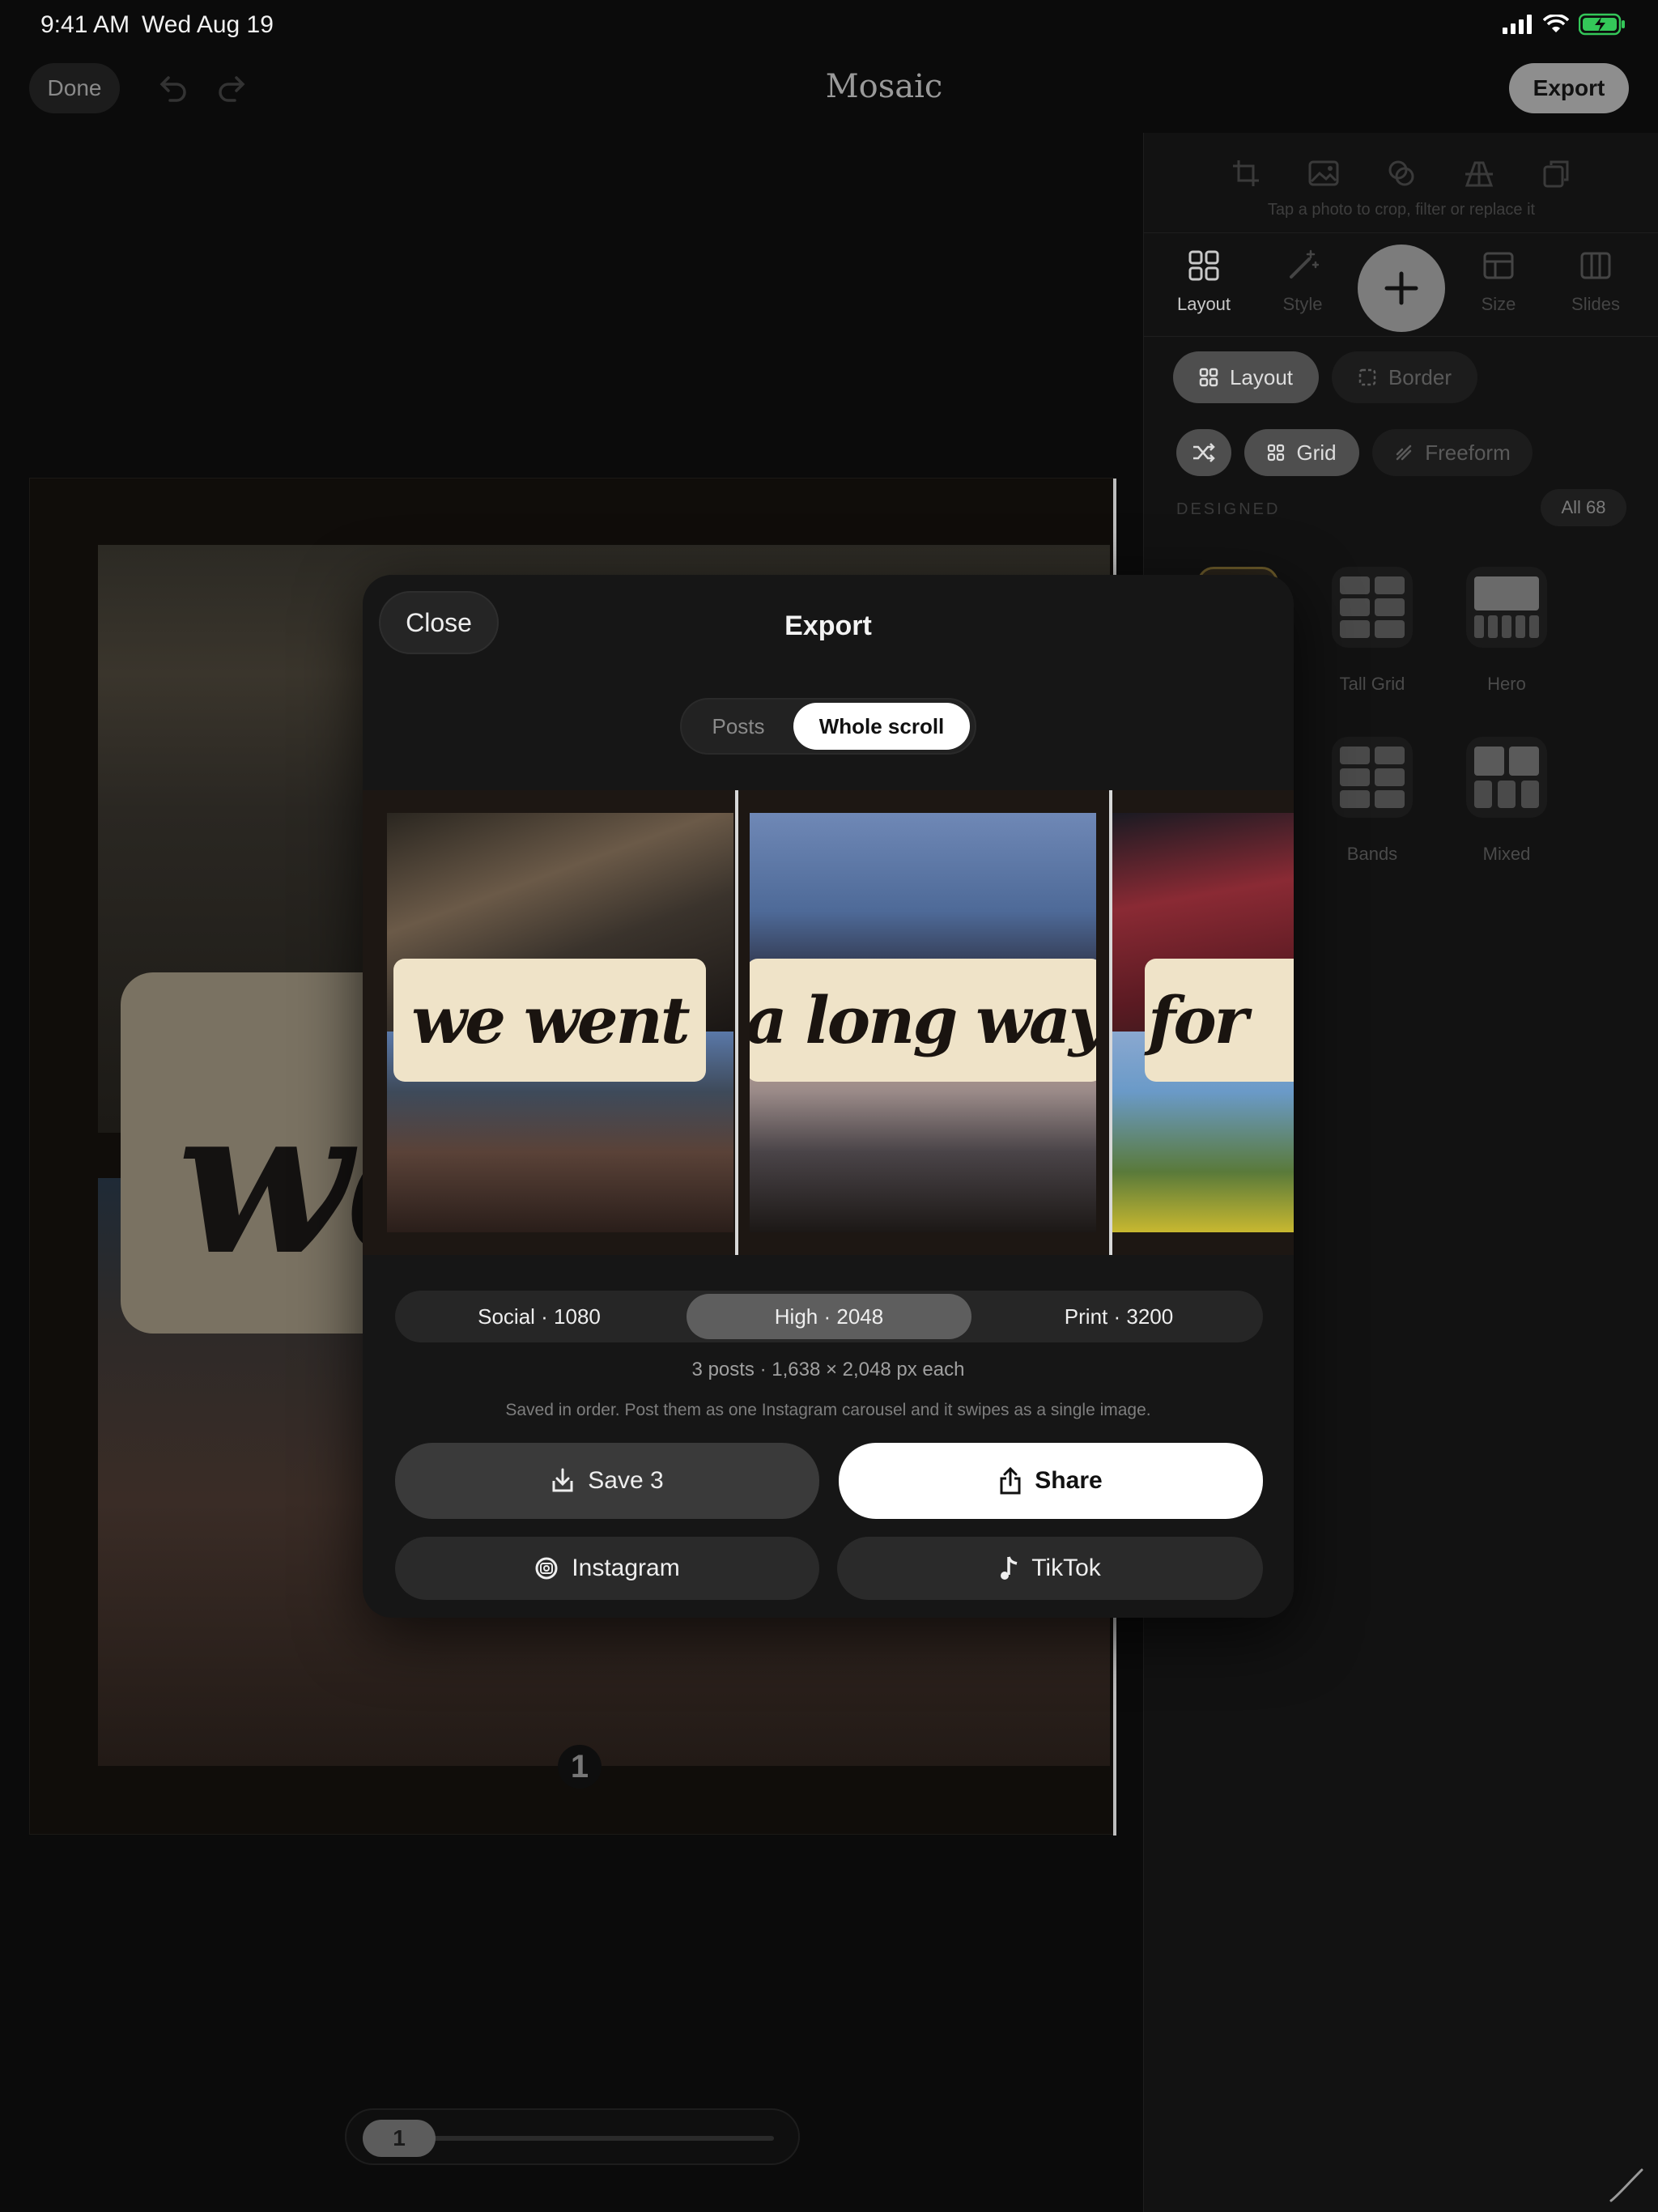  Describe the element at coordinates (1203, 304) in the screenshot. I see `tab-label: Layout` at that location.